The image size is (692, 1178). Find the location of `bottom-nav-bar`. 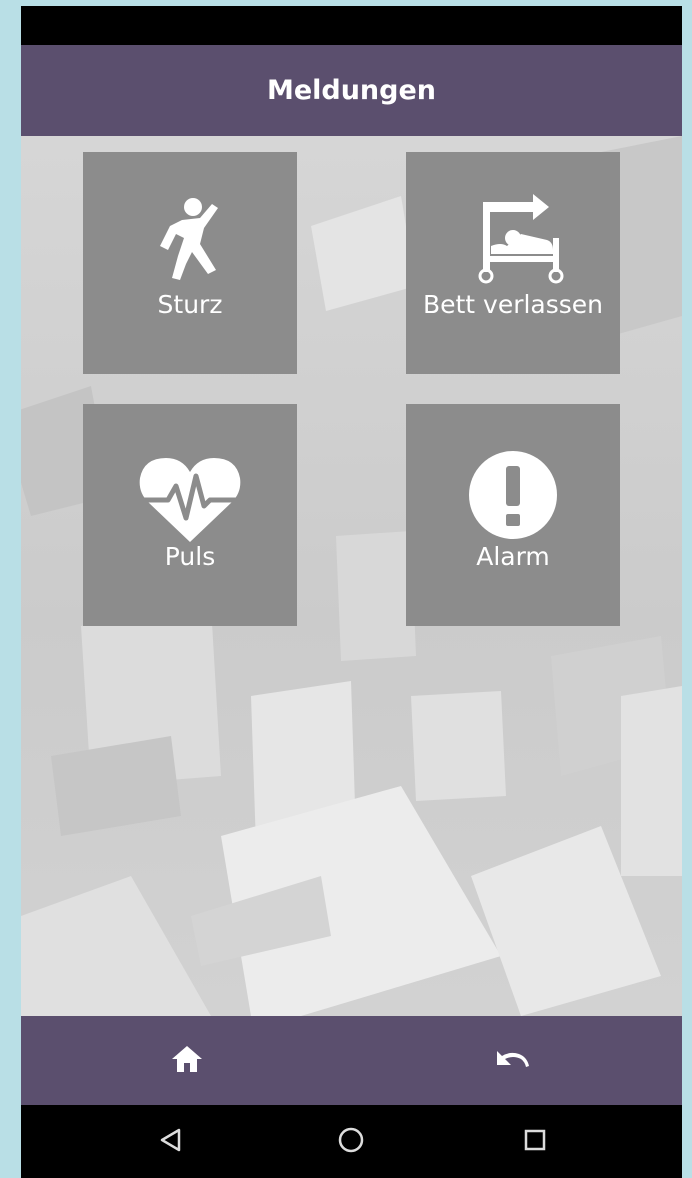

bottom-nav-bar is located at coordinates (351, 1060).